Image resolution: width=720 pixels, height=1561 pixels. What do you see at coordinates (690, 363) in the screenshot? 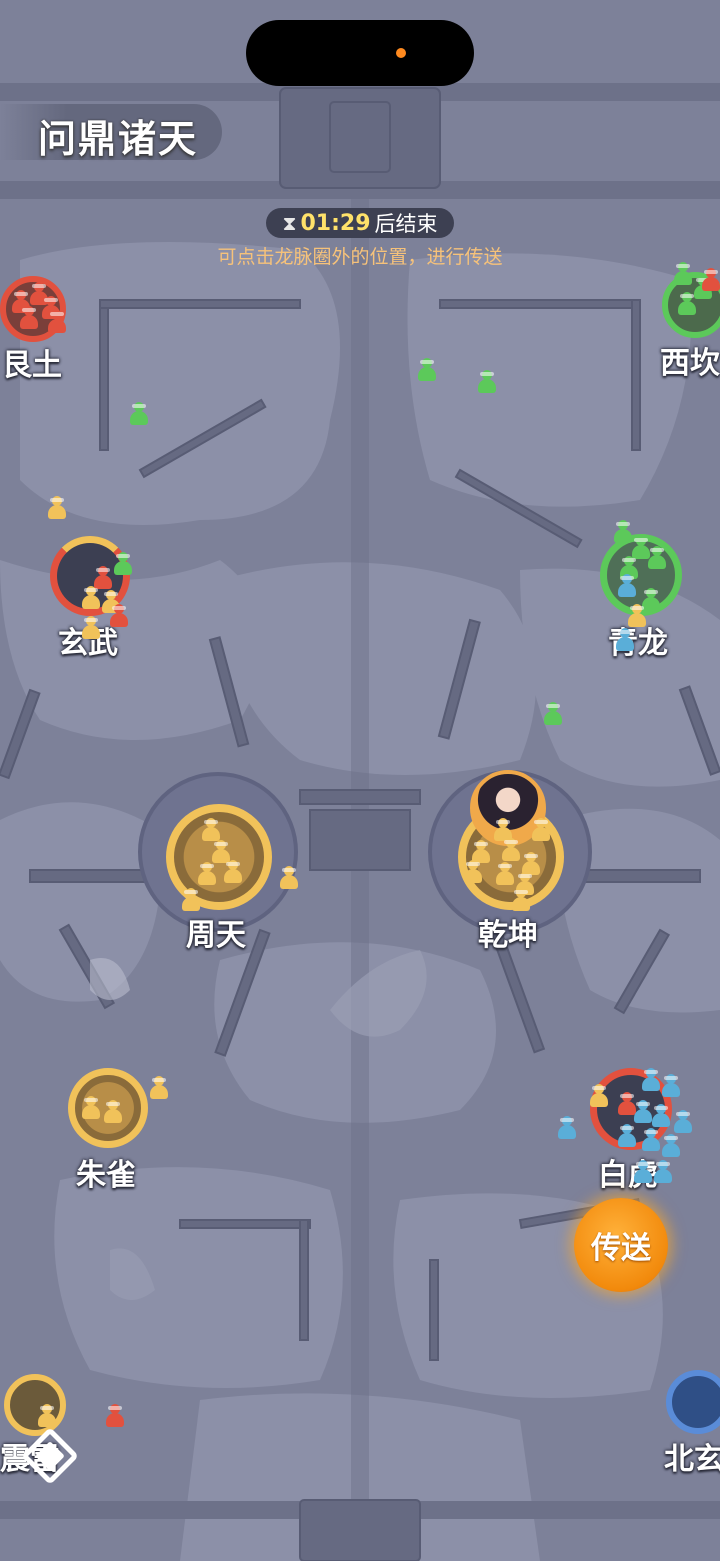
I see `node-label-xi-kan: 西坎` at bounding box center [690, 363].